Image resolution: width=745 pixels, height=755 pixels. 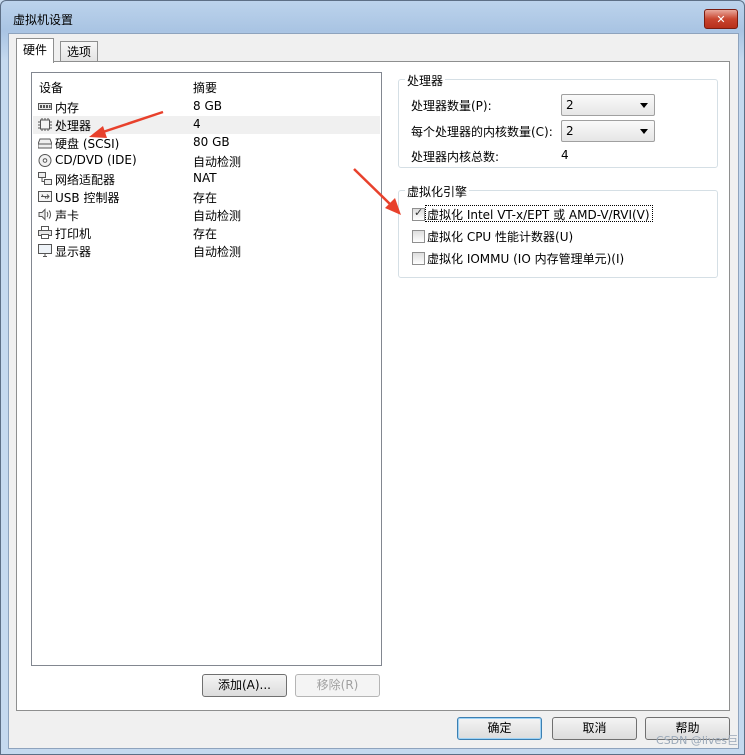 I want to click on annotation-arrow-vtx, so click(x=377, y=191).